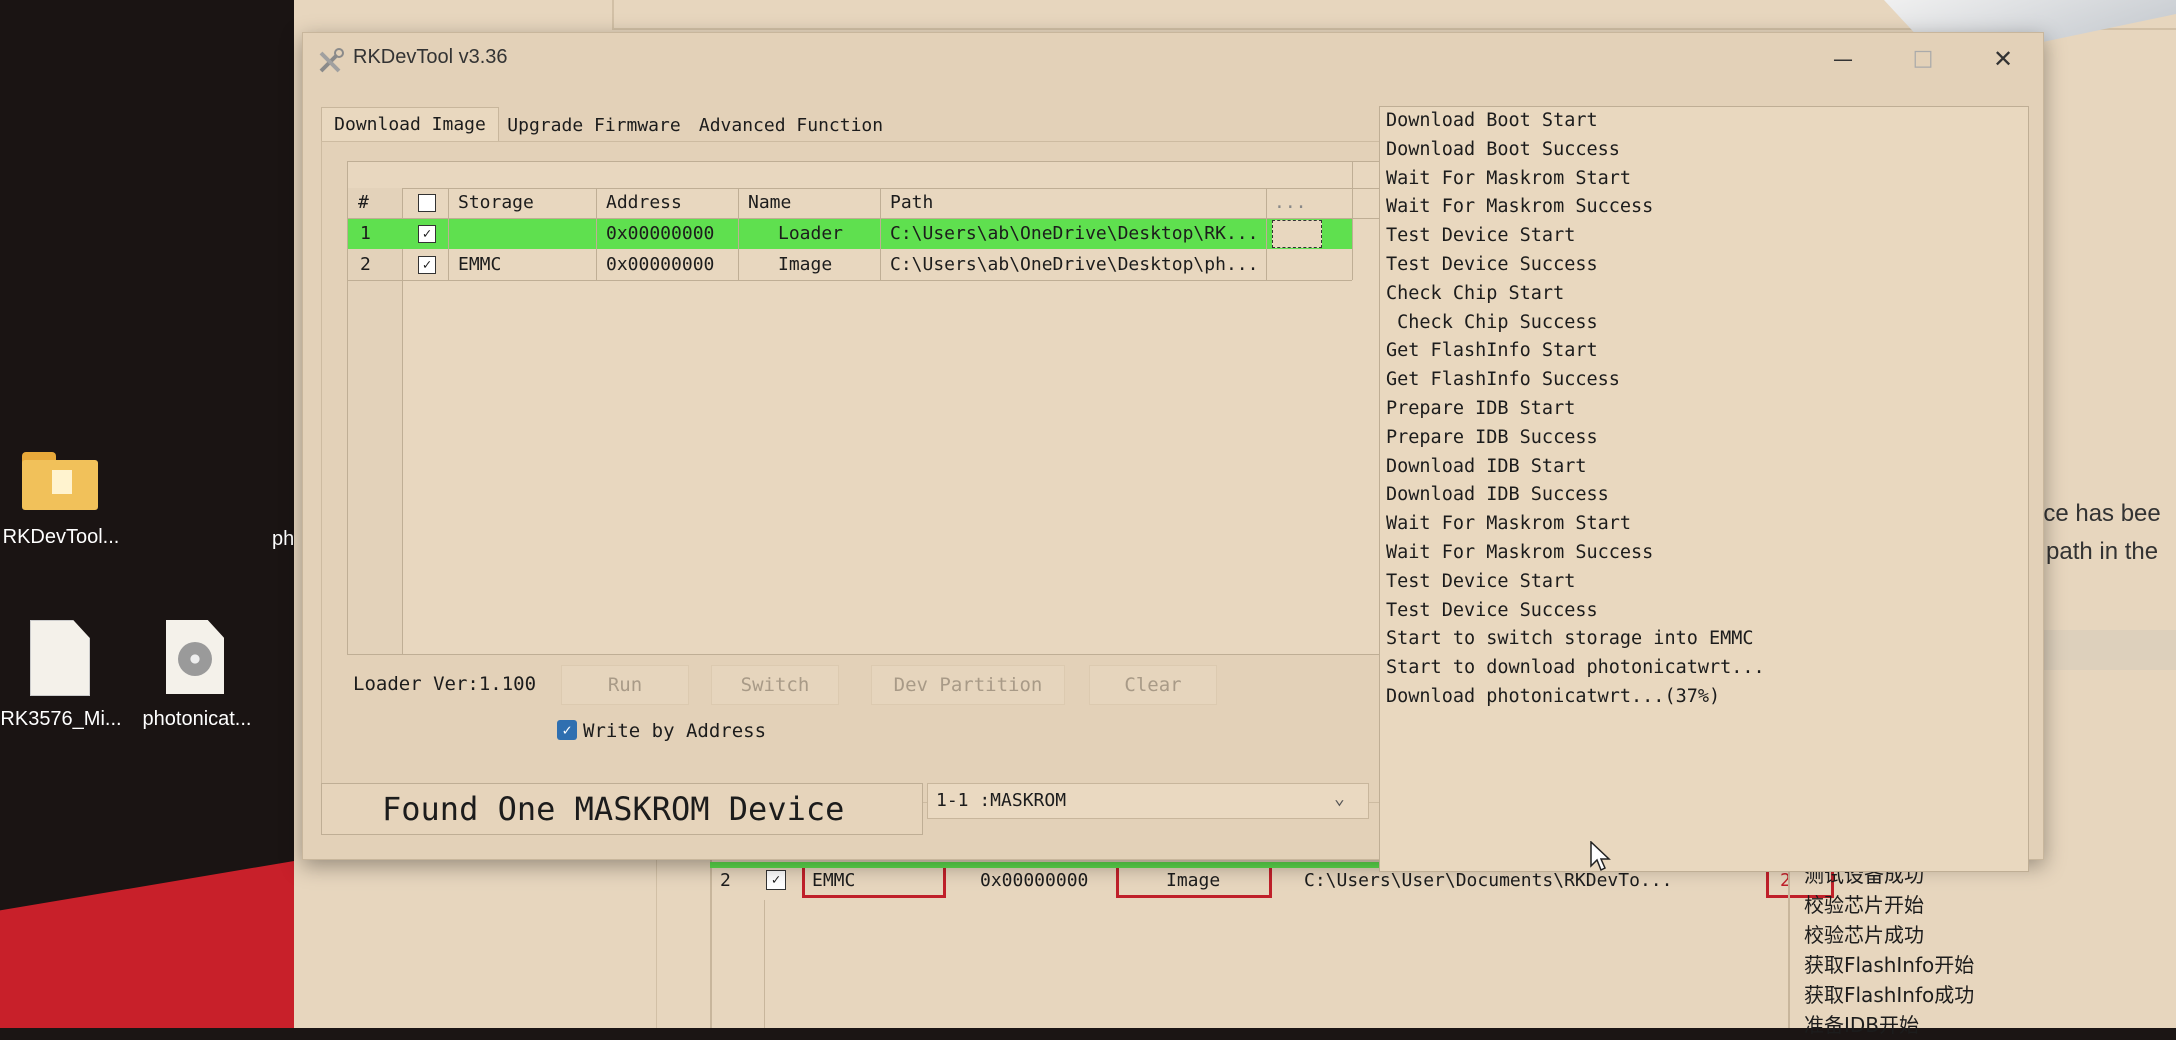 The height and width of the screenshot is (1040, 2176). Describe the element at coordinates (427, 203) in the screenshot. I see `select-all-checkbox` at that location.